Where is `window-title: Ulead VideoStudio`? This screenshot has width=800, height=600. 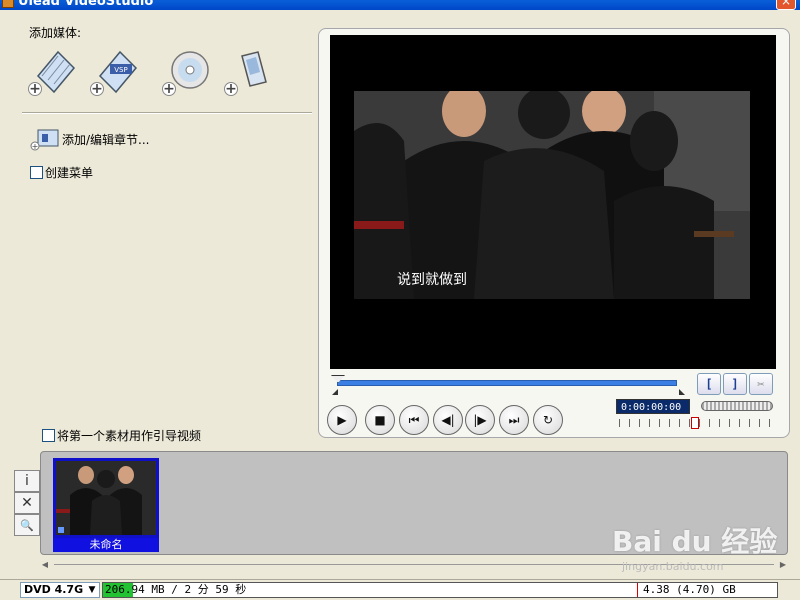
window-title: Ulead VideoStudio is located at coordinates (86, 4).